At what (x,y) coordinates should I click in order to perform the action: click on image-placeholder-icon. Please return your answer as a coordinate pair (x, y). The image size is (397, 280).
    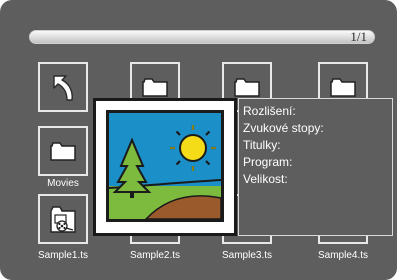
    Looking at the image, I should click on (165, 166).